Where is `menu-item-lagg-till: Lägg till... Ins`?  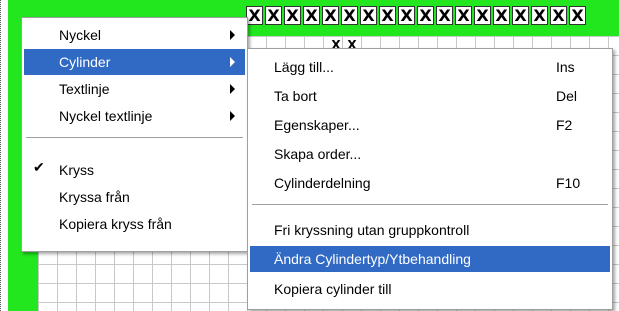
menu-item-lagg-till: Lägg till... Ins is located at coordinates (430, 67).